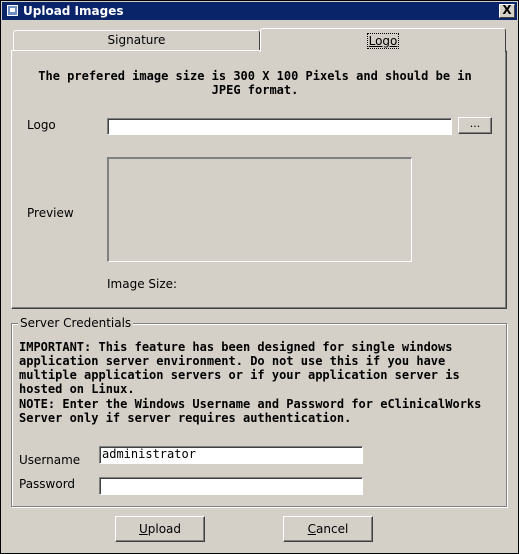 Image resolution: width=519 pixels, height=554 pixels. What do you see at coordinates (50, 213) in the screenshot?
I see `preview-label: Preview` at bounding box center [50, 213].